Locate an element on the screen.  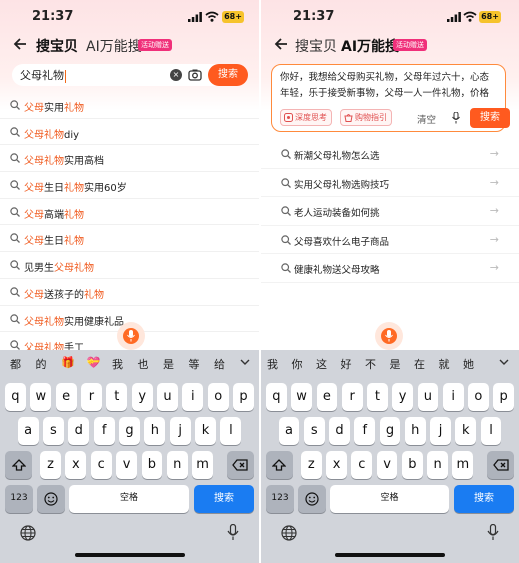
ai-suggestion-item: → 父母喜欢什么电子商品 is located at coordinates (390, 240).